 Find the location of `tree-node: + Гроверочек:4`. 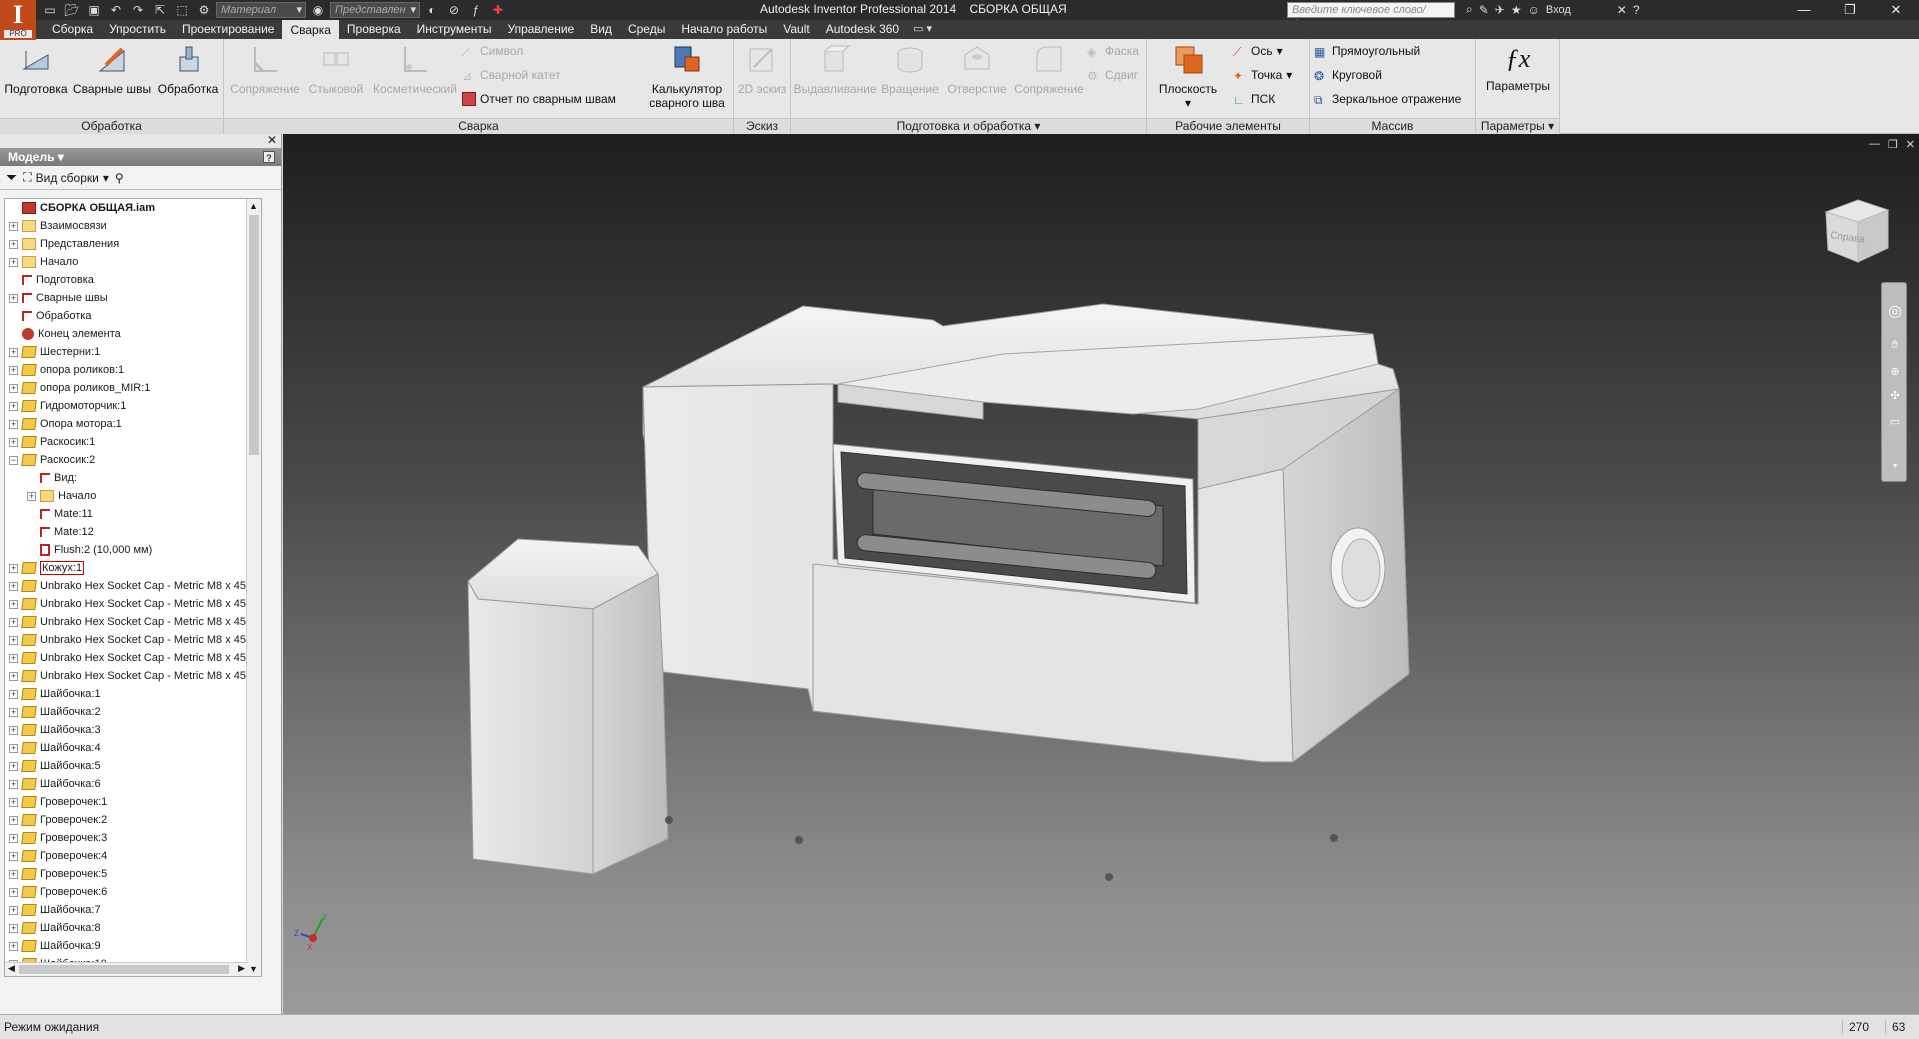

tree-node: + Гроверочек:4 is located at coordinates (58, 856).